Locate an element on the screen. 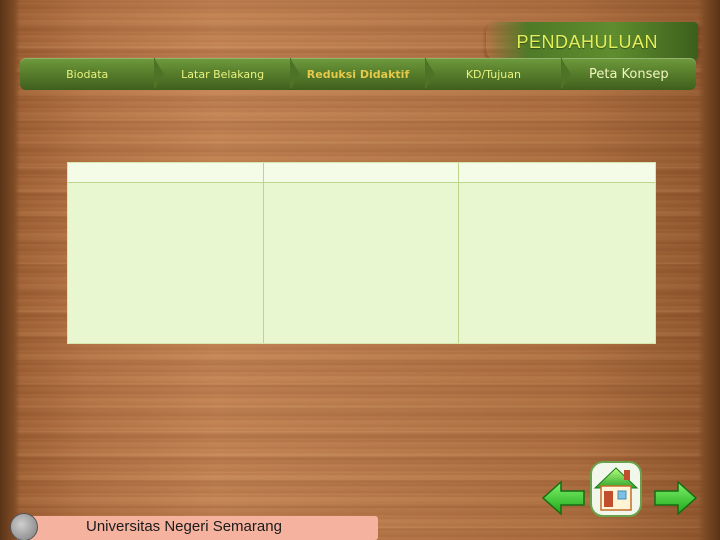  next-button is located at coordinates (675, 498).